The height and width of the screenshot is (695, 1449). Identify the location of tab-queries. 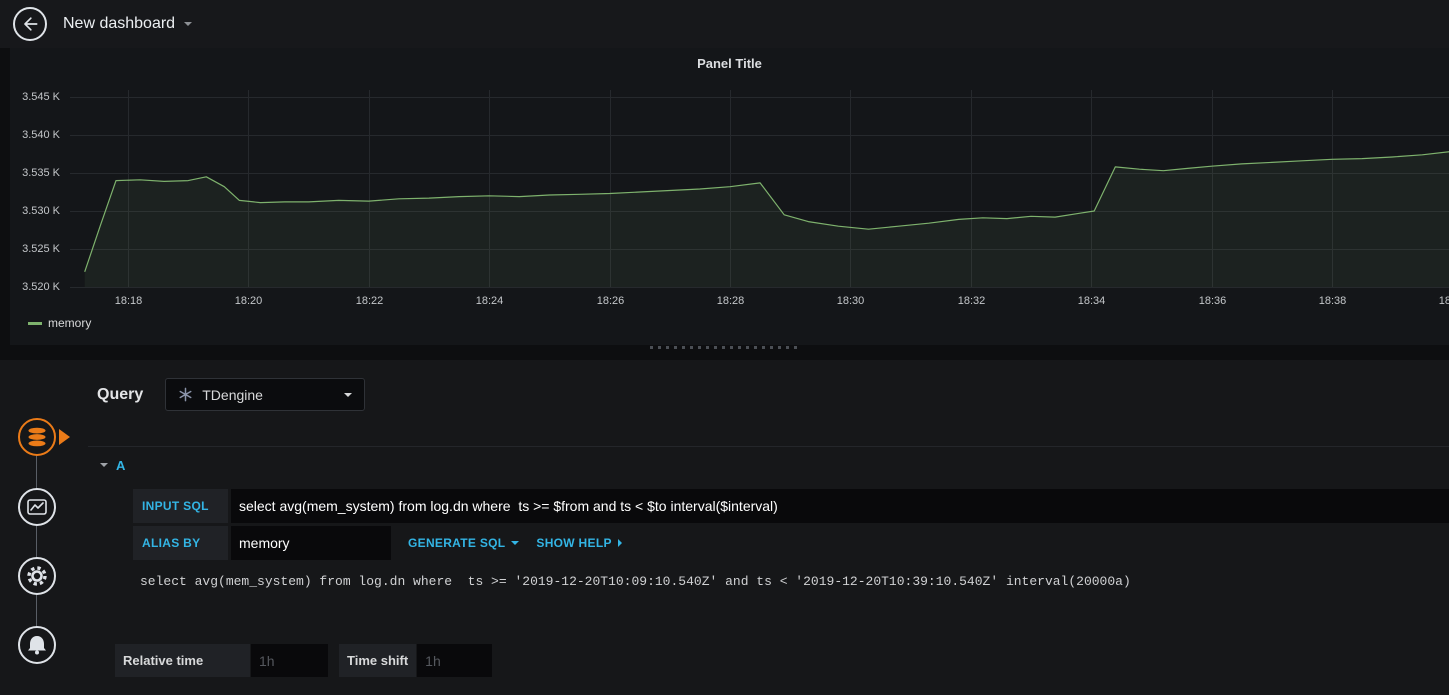
(37, 437).